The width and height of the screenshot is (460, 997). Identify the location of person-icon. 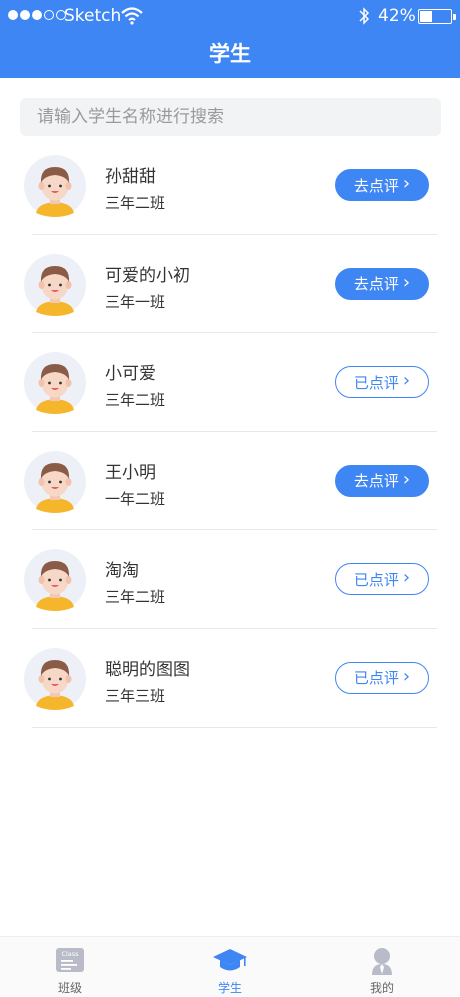
(382, 961).